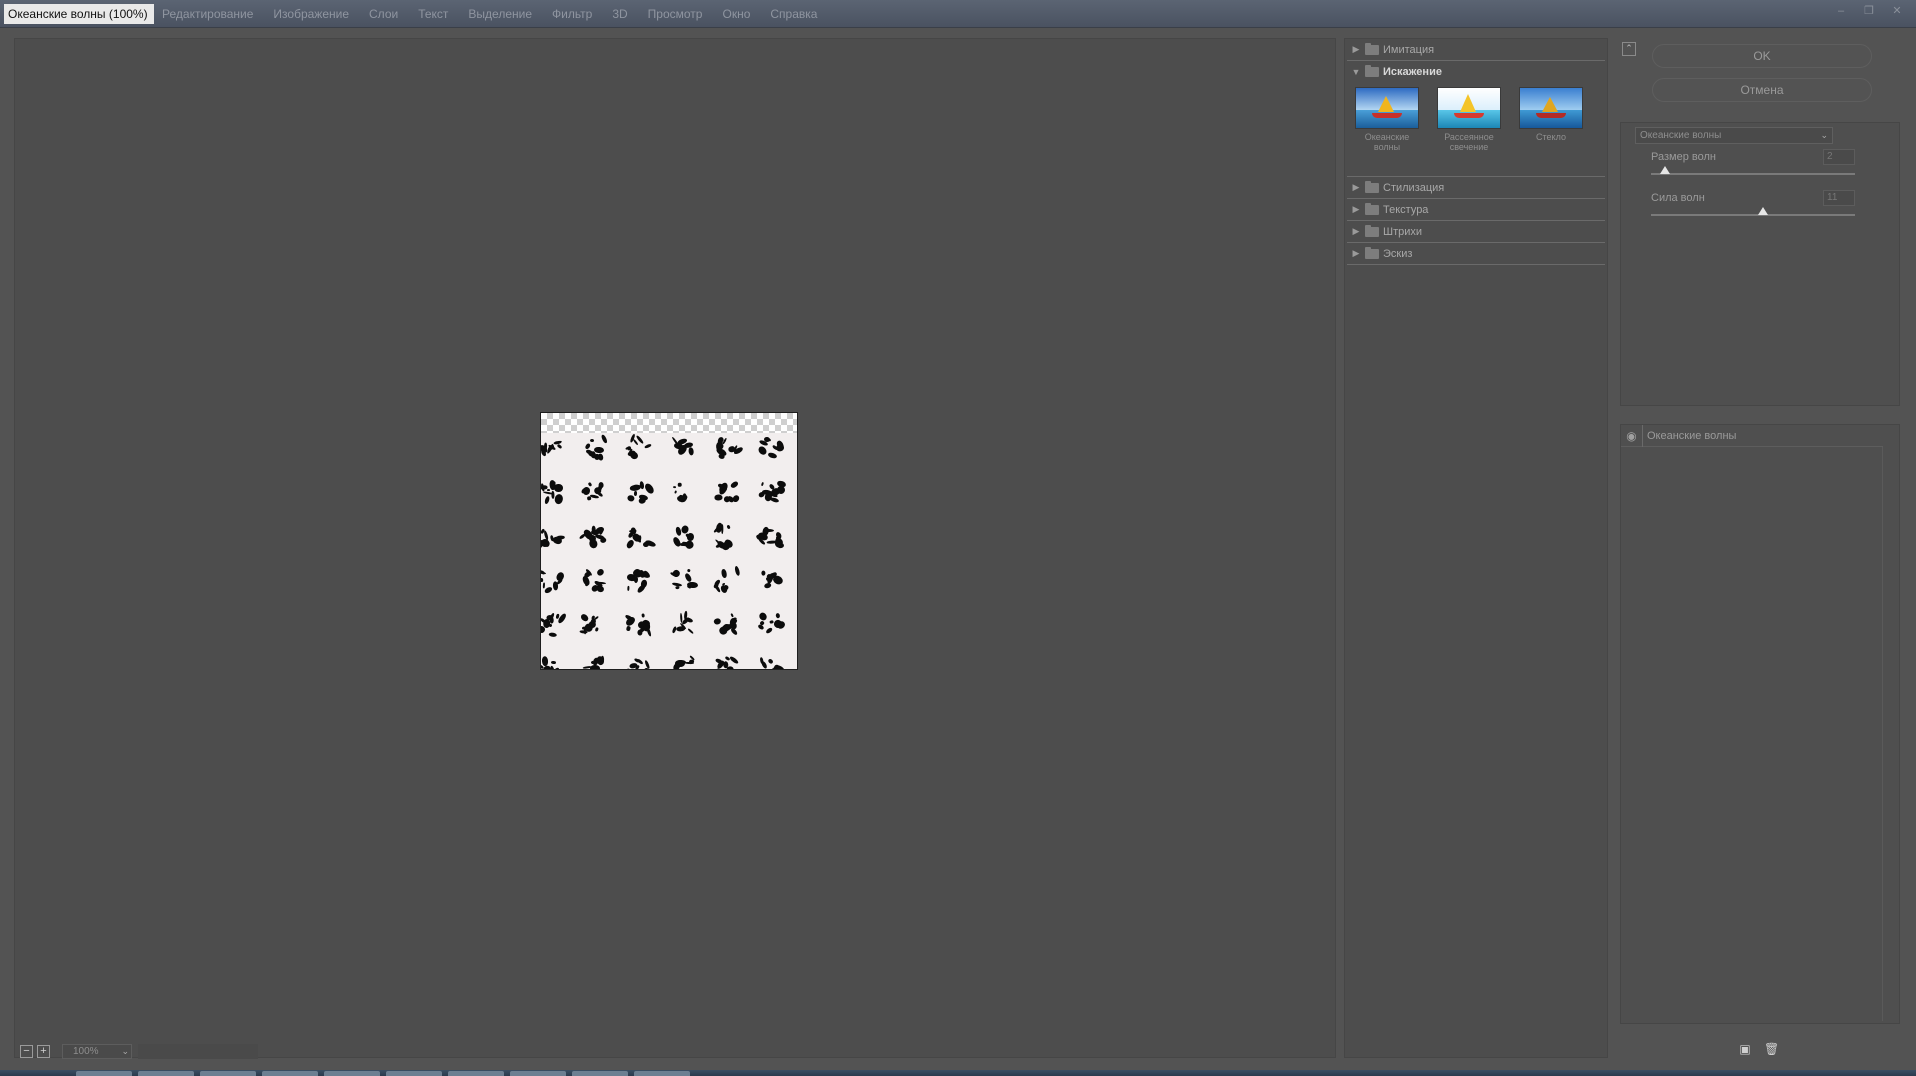 This screenshot has height=1076, width=1916. I want to click on thumb-diffuse-glow: Рассеянное свечение, so click(1469, 131).